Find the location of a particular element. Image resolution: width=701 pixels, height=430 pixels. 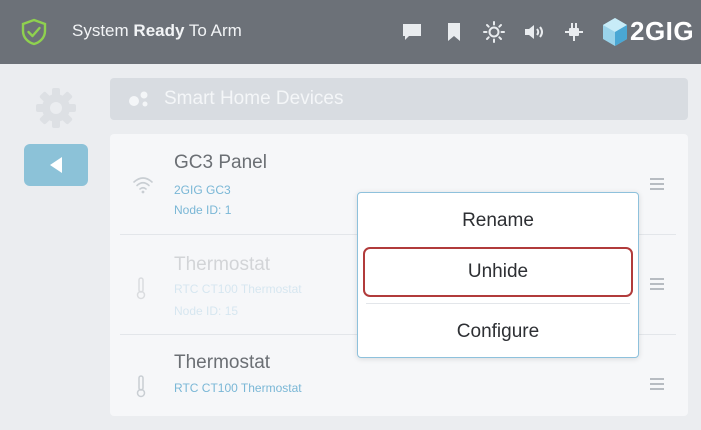

brand-logo-icon is located at coordinates (615, 32).